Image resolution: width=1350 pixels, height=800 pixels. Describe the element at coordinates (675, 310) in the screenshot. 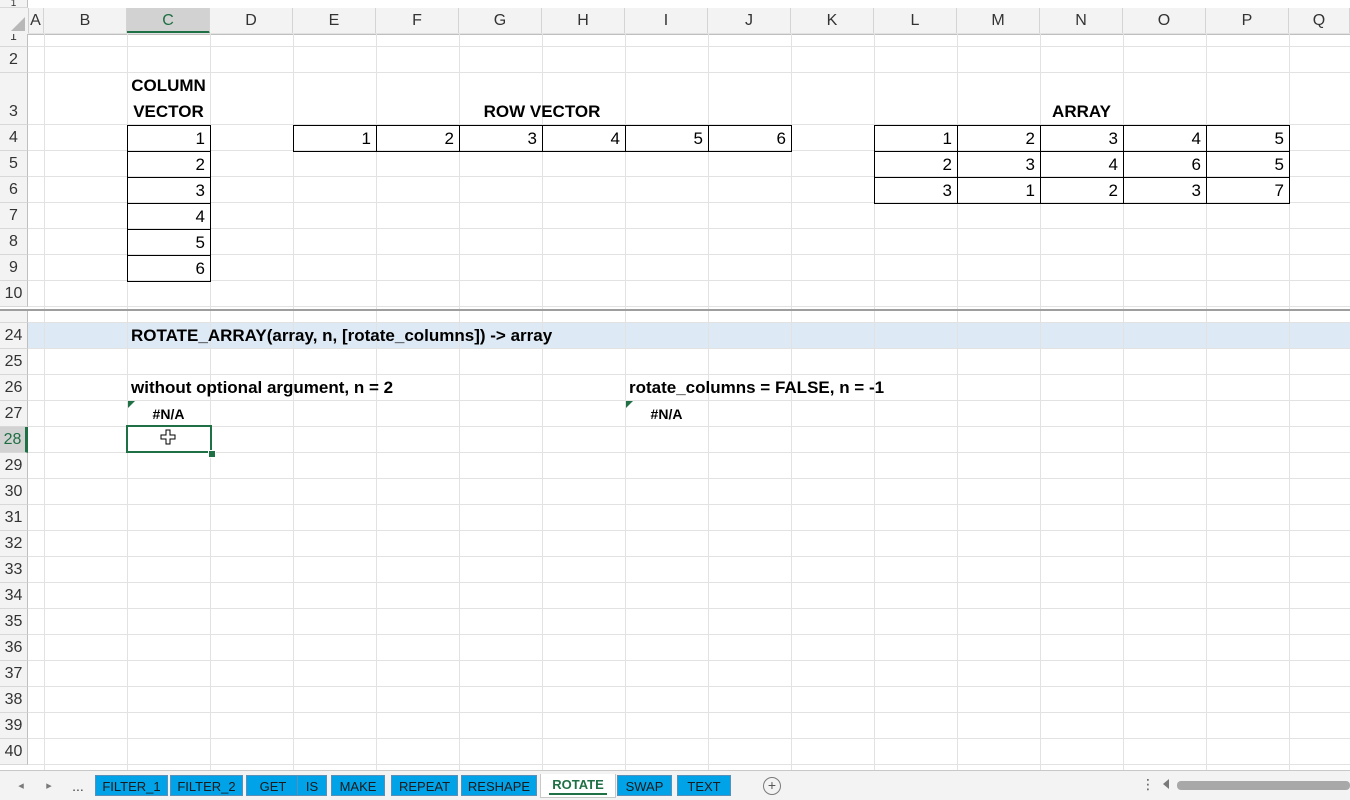

I see `freeze-pane-divider` at that location.